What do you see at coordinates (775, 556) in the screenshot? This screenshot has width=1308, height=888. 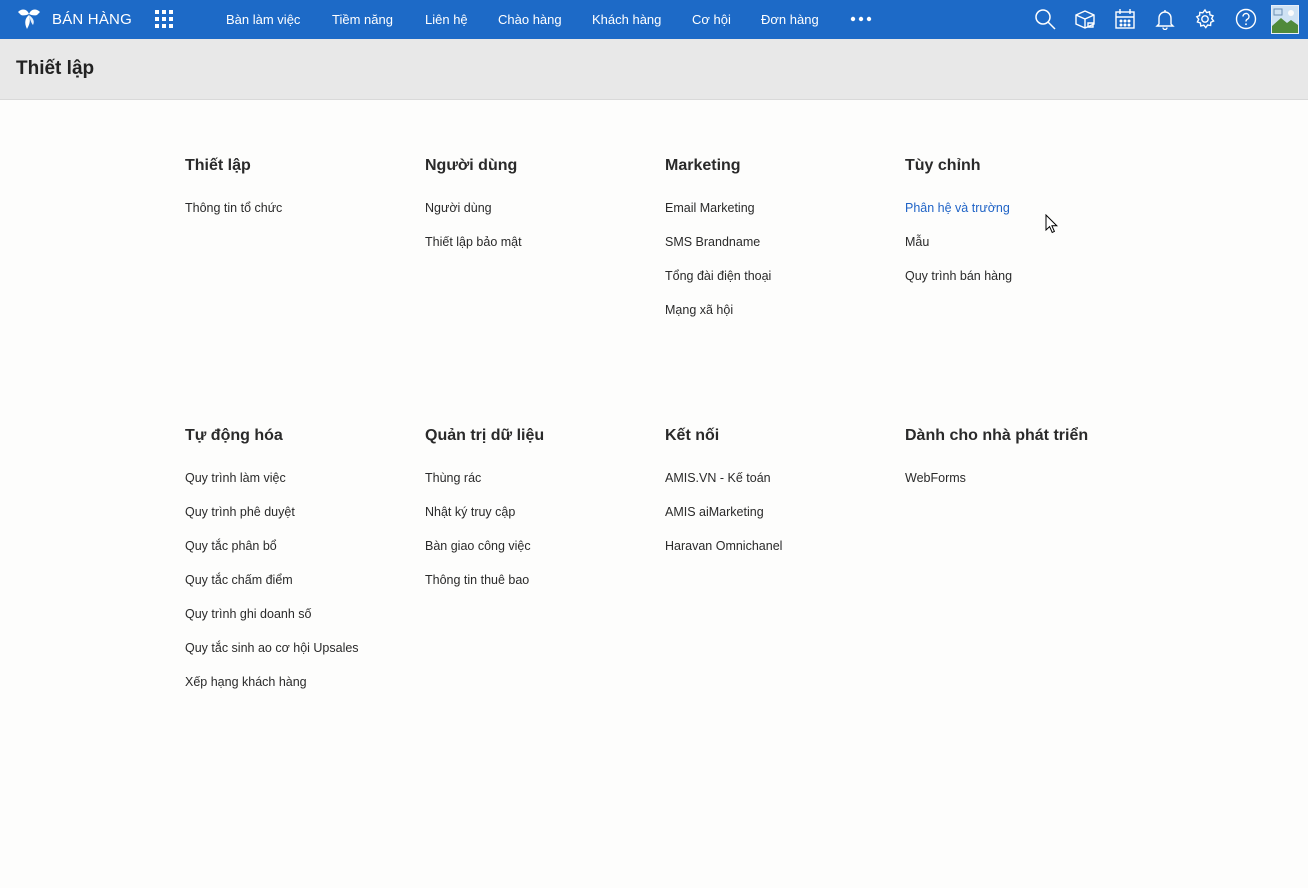 I see `link-haravan-omnichannel: Haravan Omnichanel` at bounding box center [775, 556].